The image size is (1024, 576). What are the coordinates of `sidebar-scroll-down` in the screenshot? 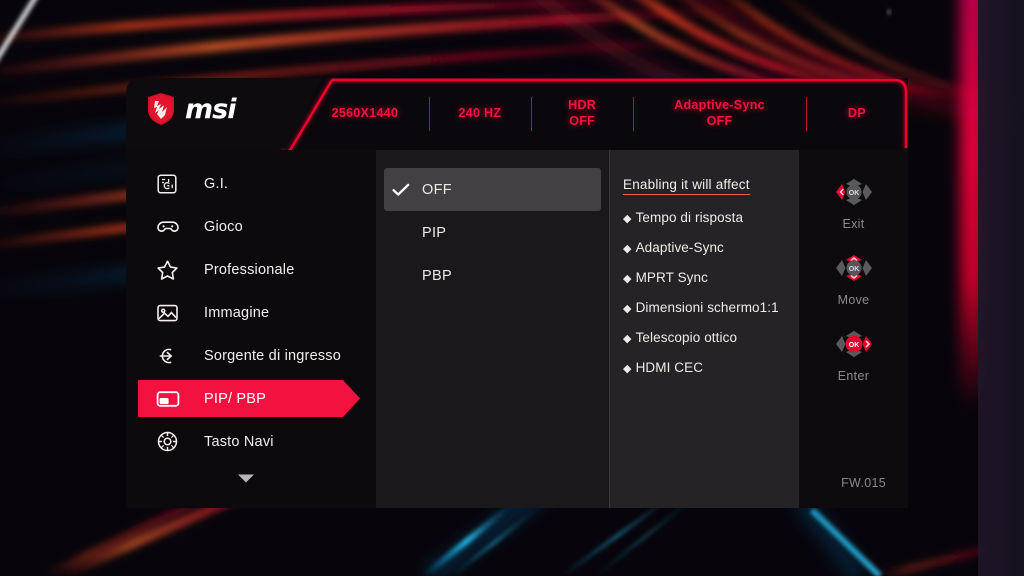 It's located at (251, 480).